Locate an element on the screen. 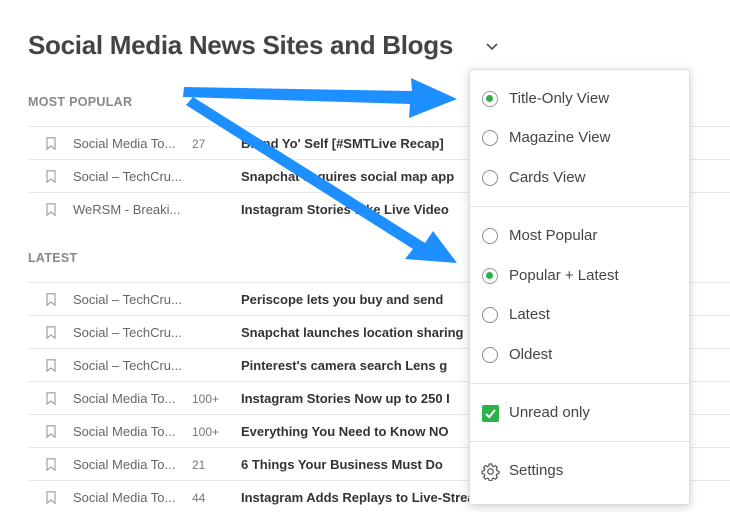 This screenshot has height=512, width=730. menu-item-title-only-view: Title-Only View is located at coordinates (579, 99).